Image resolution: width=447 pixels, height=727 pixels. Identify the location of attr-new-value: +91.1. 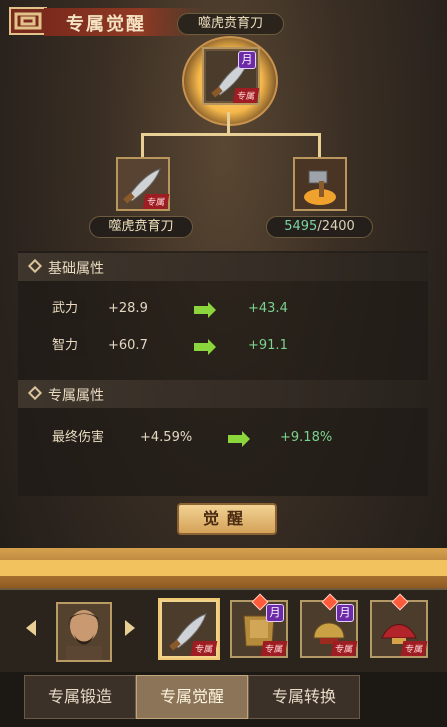
(268, 345).